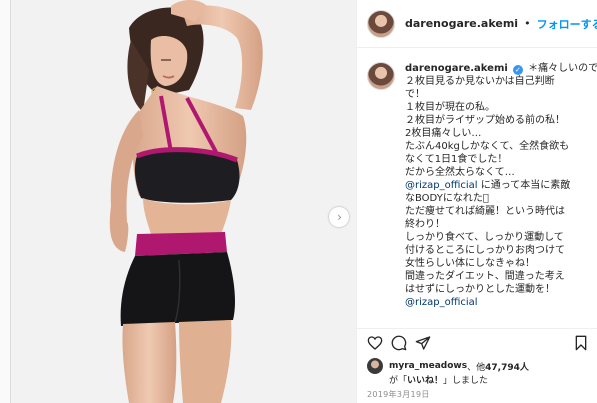 This screenshot has height=403, width=597. What do you see at coordinates (485, 120) in the screenshot?
I see `caption-line: ２枚目がライザップ始める前の私！` at bounding box center [485, 120].